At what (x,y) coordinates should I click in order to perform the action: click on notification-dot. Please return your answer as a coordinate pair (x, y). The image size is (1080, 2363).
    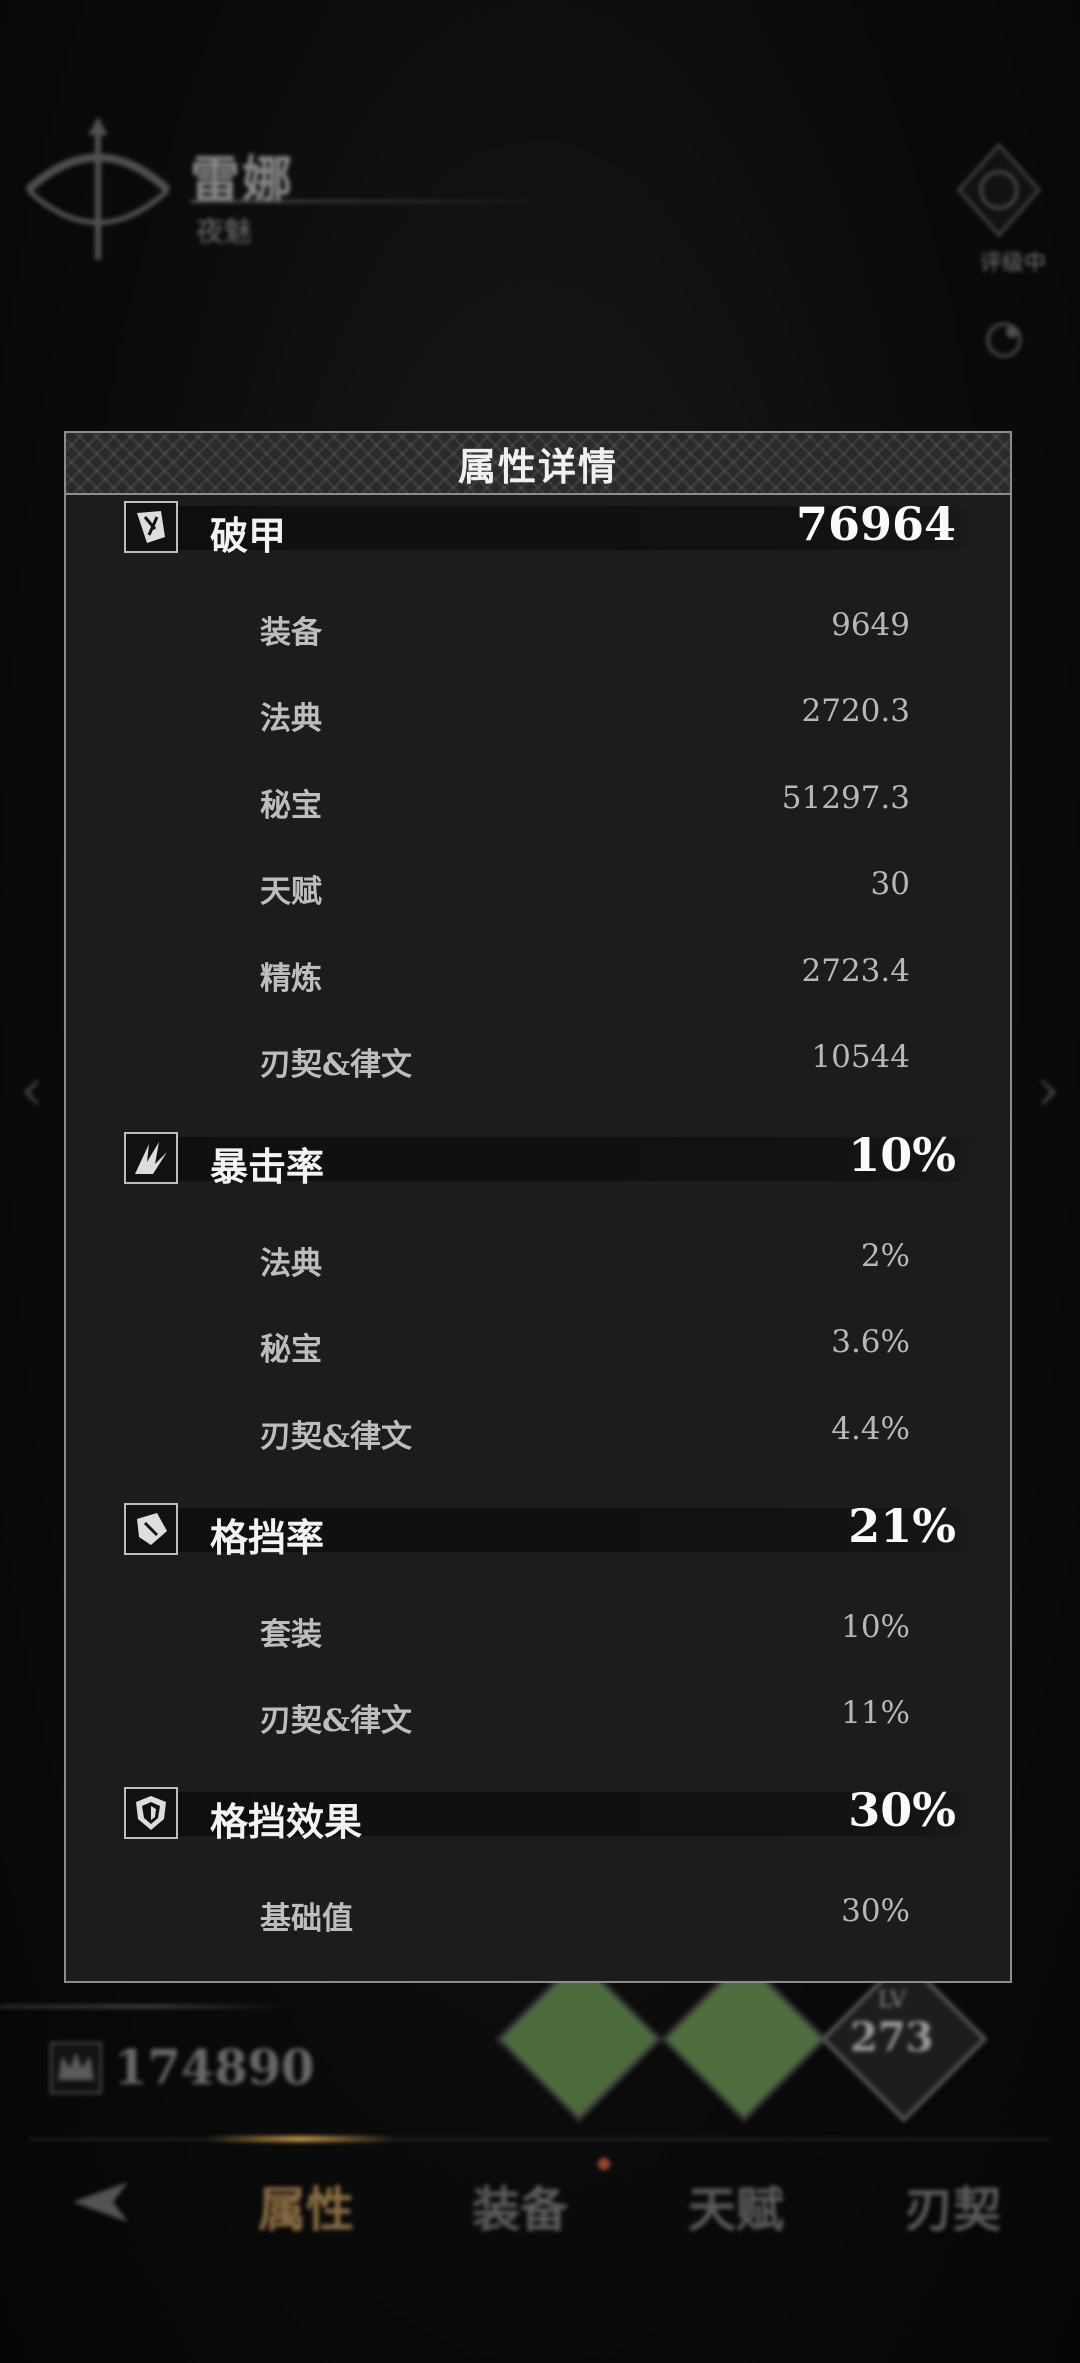
    Looking at the image, I should click on (604, 2164).